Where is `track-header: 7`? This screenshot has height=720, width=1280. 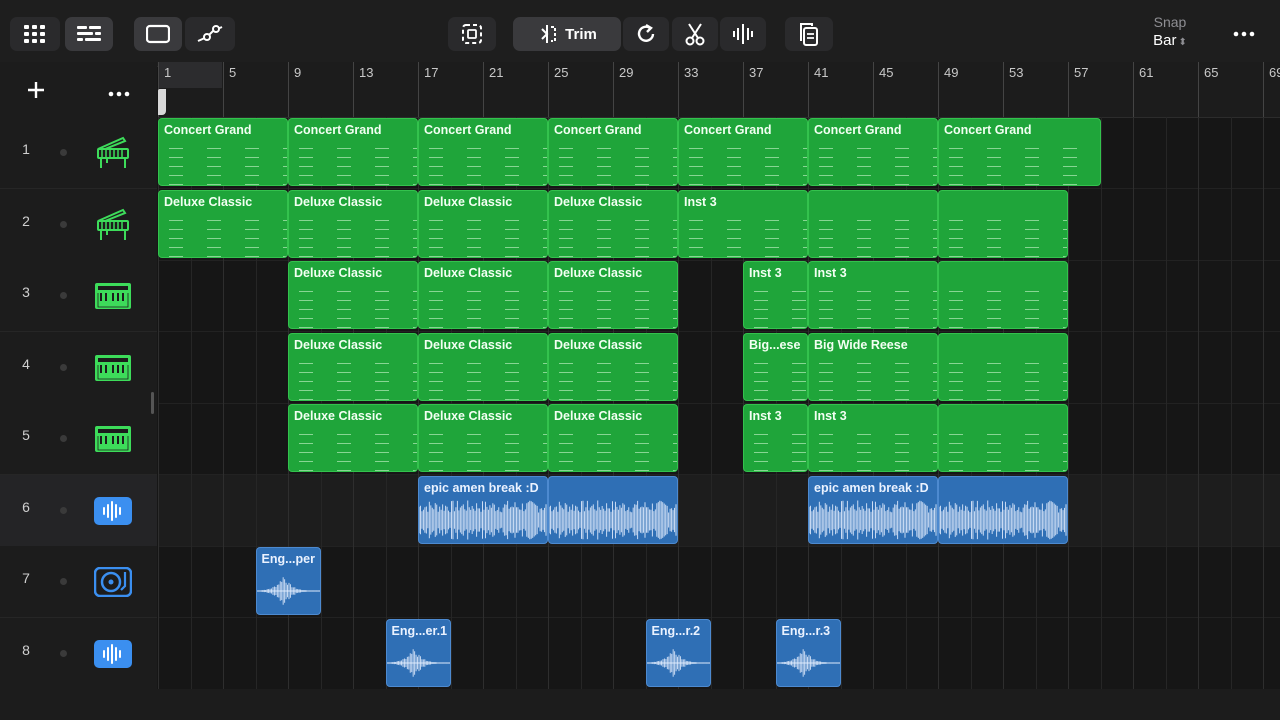
track-header: 7 is located at coordinates (78, 582).